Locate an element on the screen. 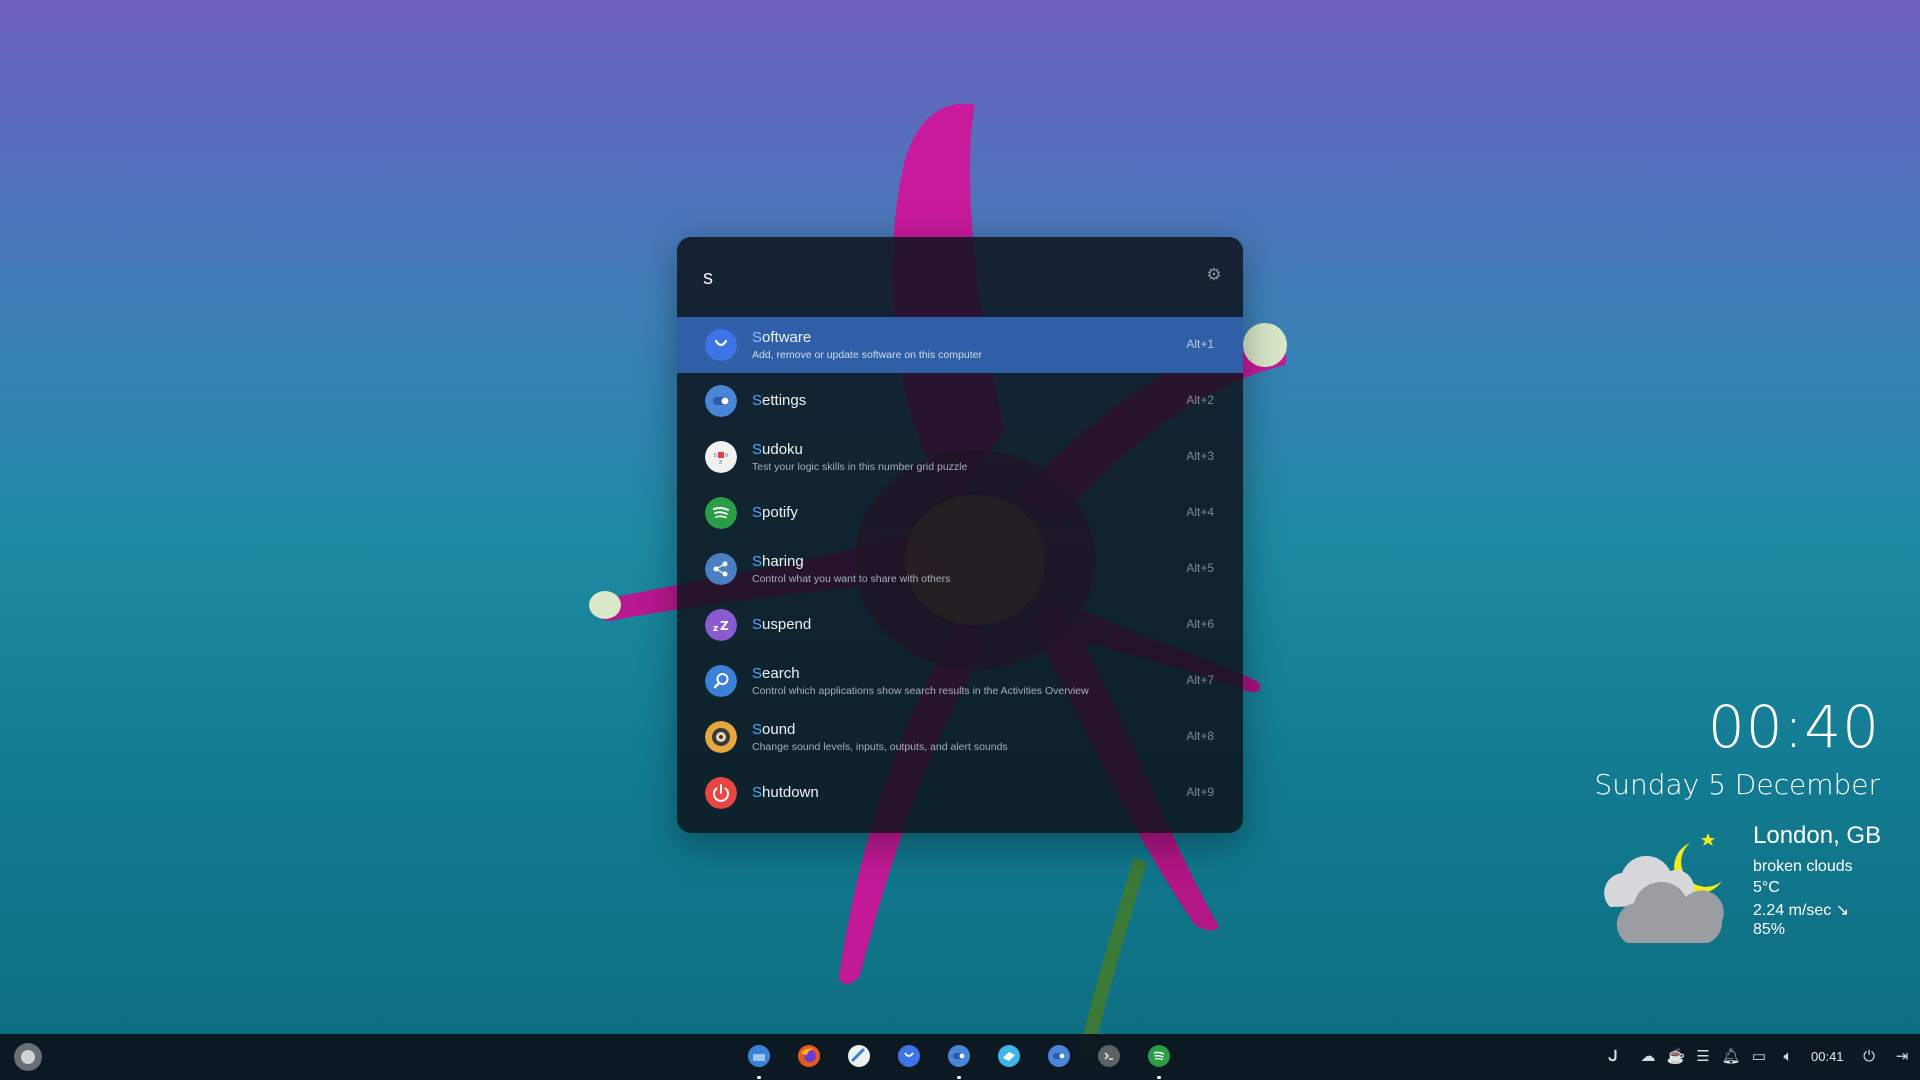 The width and height of the screenshot is (1920, 1080). suspend-icon: zZ is located at coordinates (721, 625).